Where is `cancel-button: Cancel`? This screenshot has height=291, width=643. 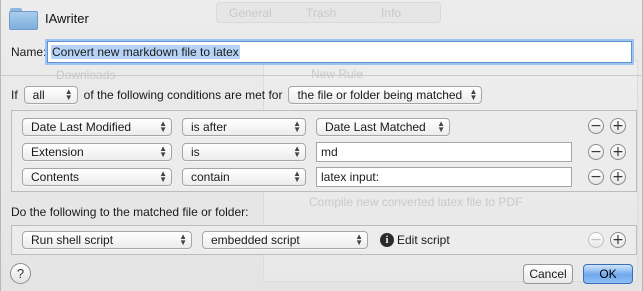 cancel-button: Cancel is located at coordinates (548, 274).